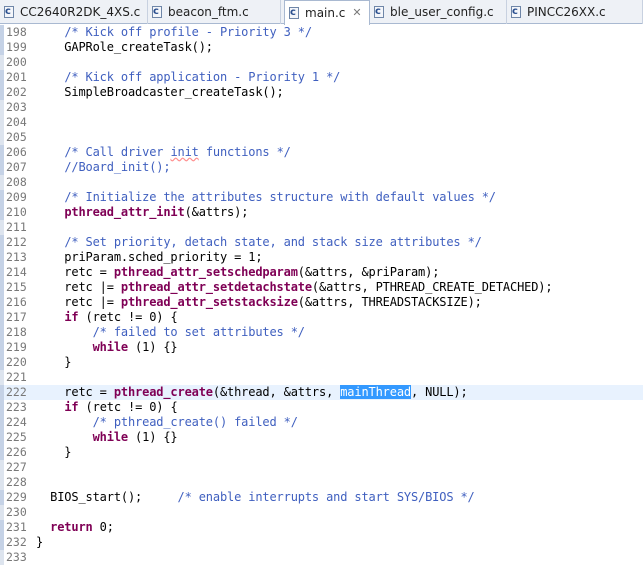  What do you see at coordinates (160, 92) in the screenshot?
I see `code-token: SimpleBroadcaster_createTask();` at bounding box center [160, 92].